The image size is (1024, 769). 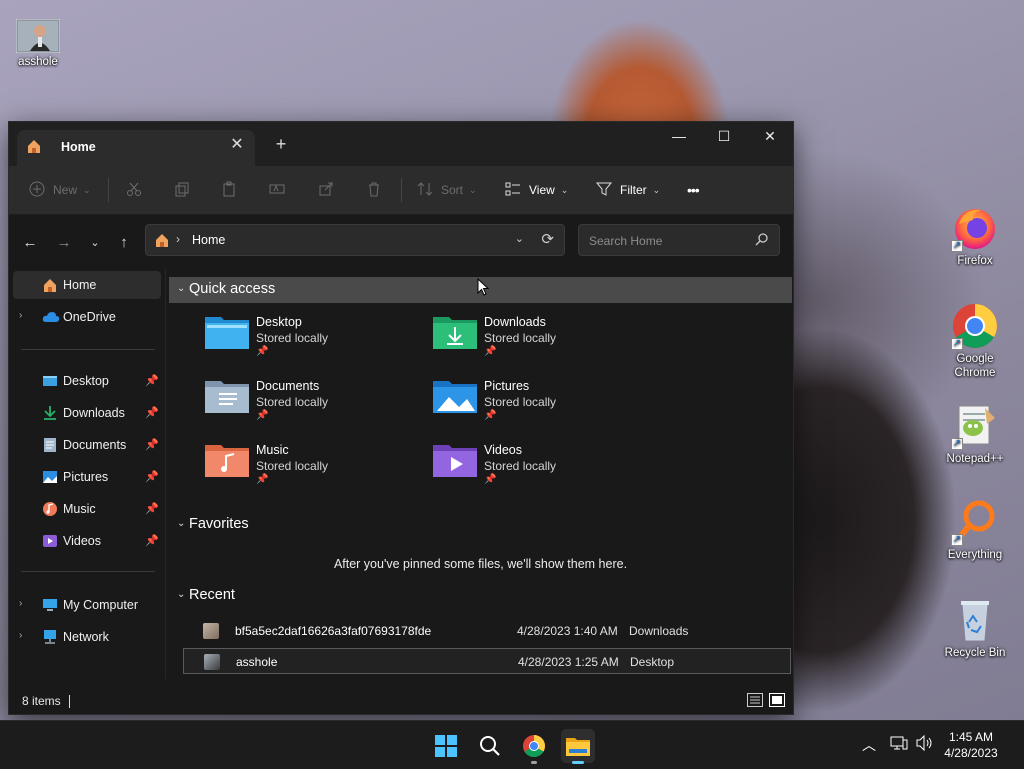 What do you see at coordinates (315, 471) in the screenshot?
I see `quick-access-item-music: Music Stored locally 📌` at bounding box center [315, 471].